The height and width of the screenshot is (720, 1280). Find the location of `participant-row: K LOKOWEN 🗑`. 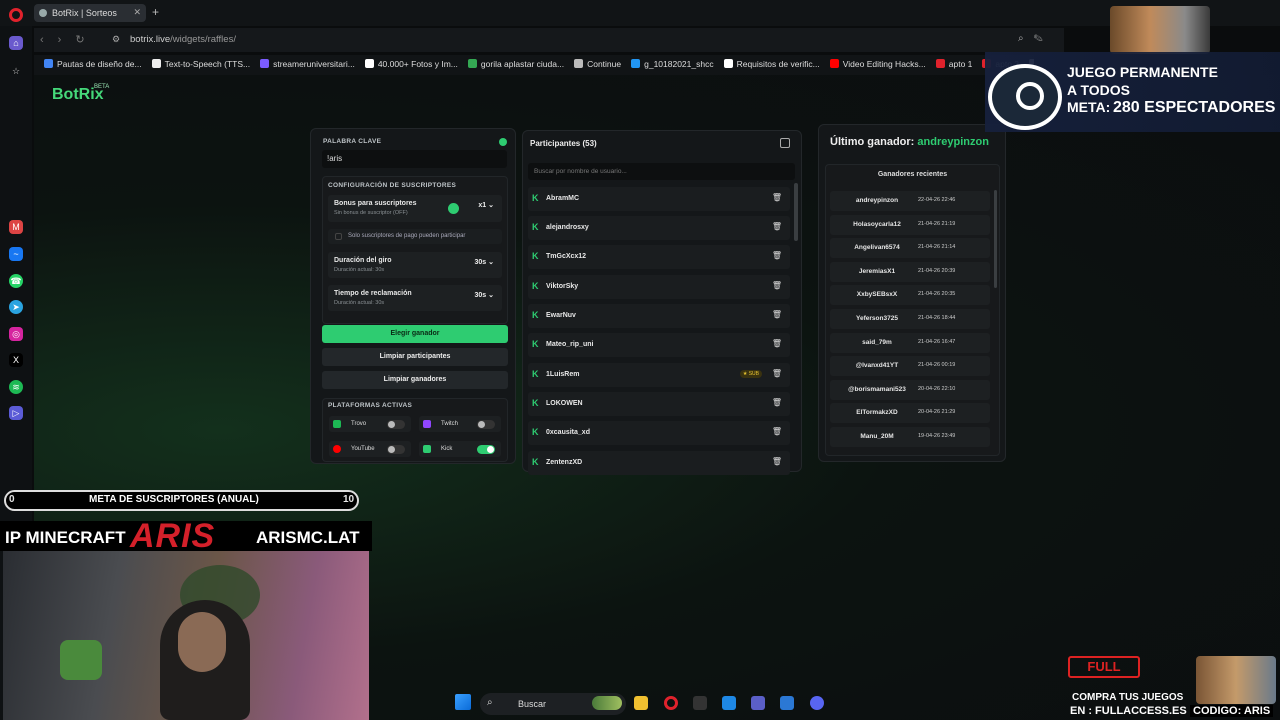

participant-row: K LOKOWEN 🗑 is located at coordinates (659, 404).